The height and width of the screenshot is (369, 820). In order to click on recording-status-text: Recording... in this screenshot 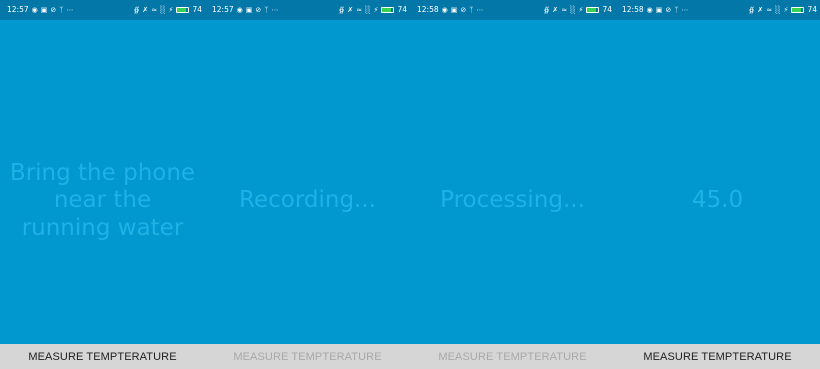, I will do `click(307, 200)`.